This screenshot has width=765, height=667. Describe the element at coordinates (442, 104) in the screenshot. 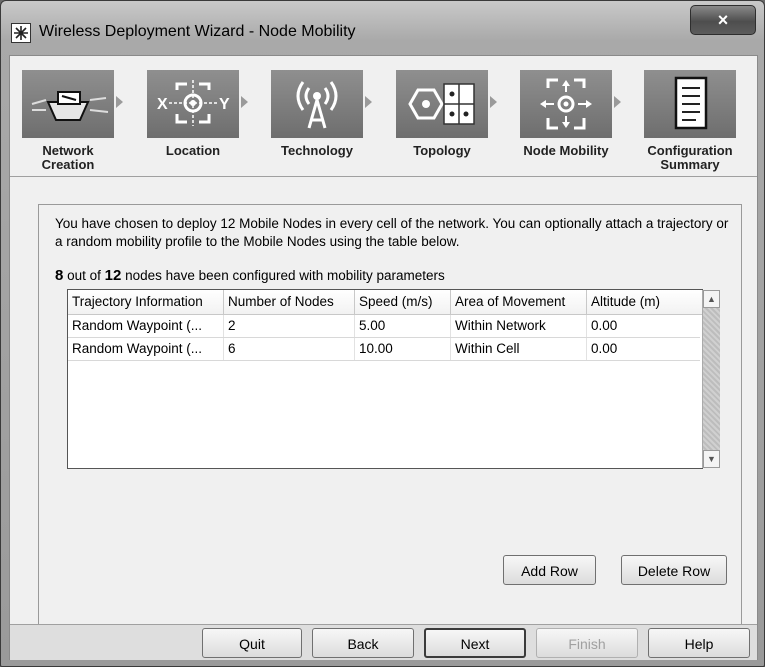

I see `topology-tiles-icon` at that location.